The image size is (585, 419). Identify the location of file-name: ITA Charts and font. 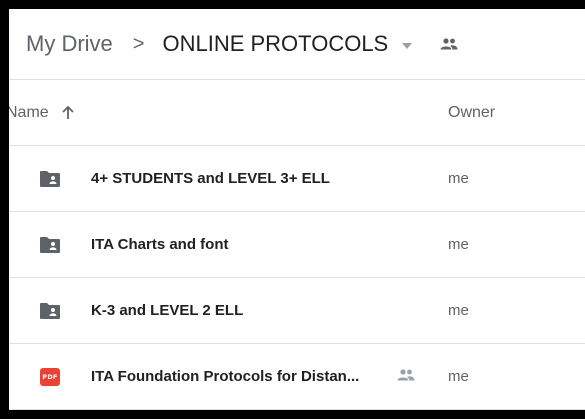
(160, 244).